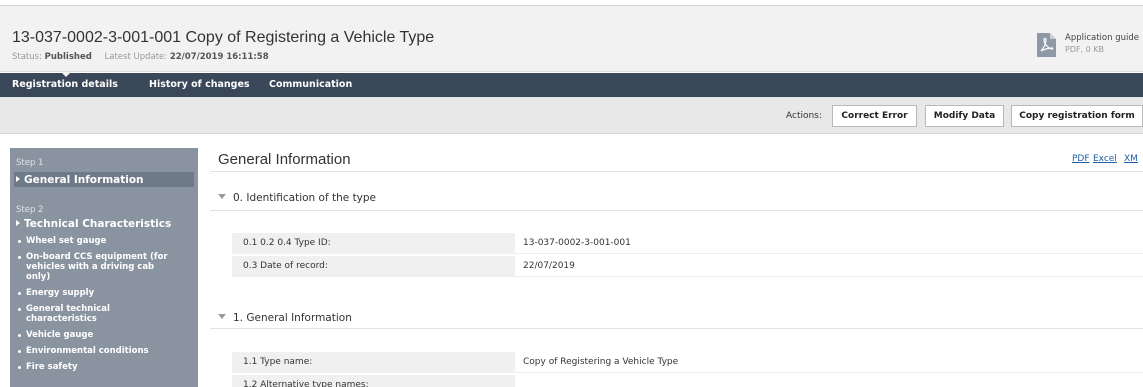 Image resolution: width=1143 pixels, height=387 pixels. I want to click on section-general-information: 1. General Information, so click(285, 318).